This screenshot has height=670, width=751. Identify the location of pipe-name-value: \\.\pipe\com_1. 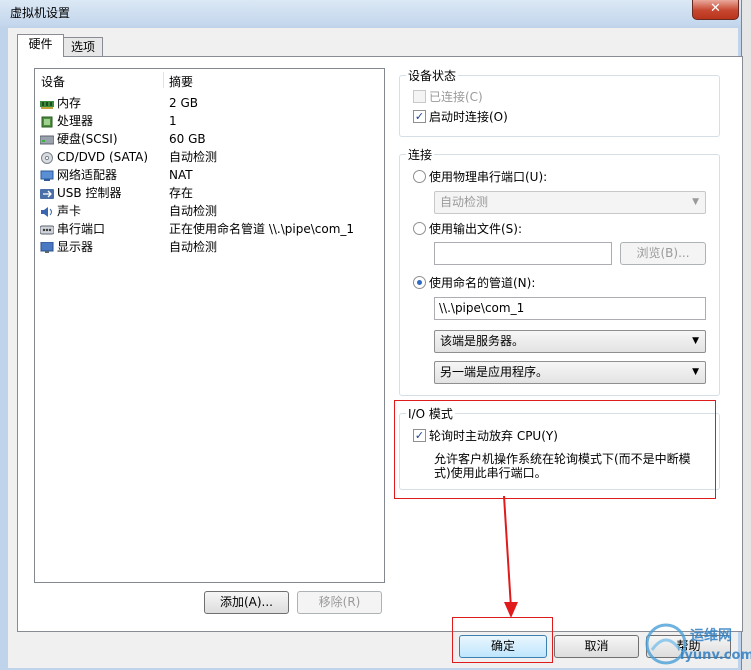
(482, 308).